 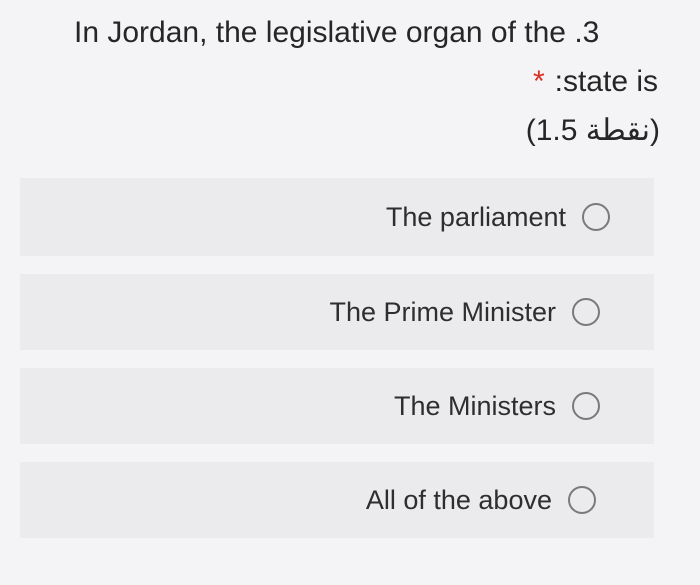 What do you see at coordinates (337, 406) in the screenshot?
I see `option-the-ministers: The Ministers` at bounding box center [337, 406].